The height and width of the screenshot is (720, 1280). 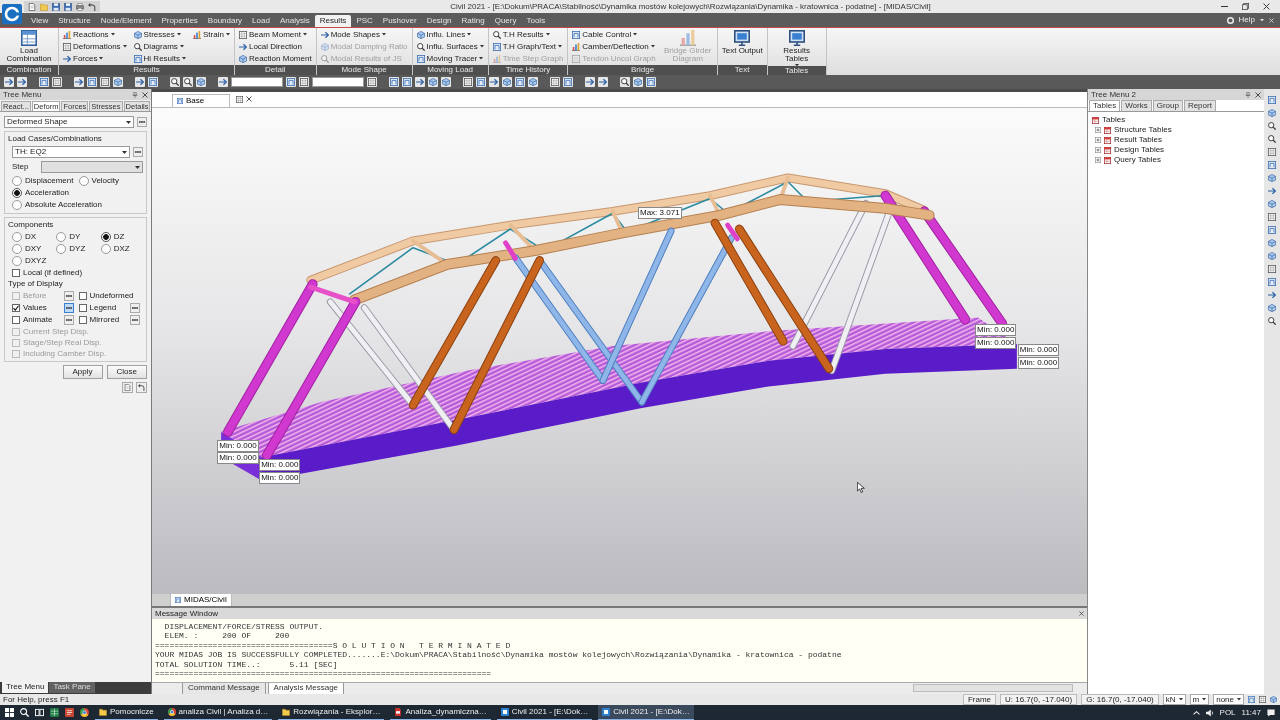 I want to click on tree-item: Structure Tables, so click(x=1143, y=130).